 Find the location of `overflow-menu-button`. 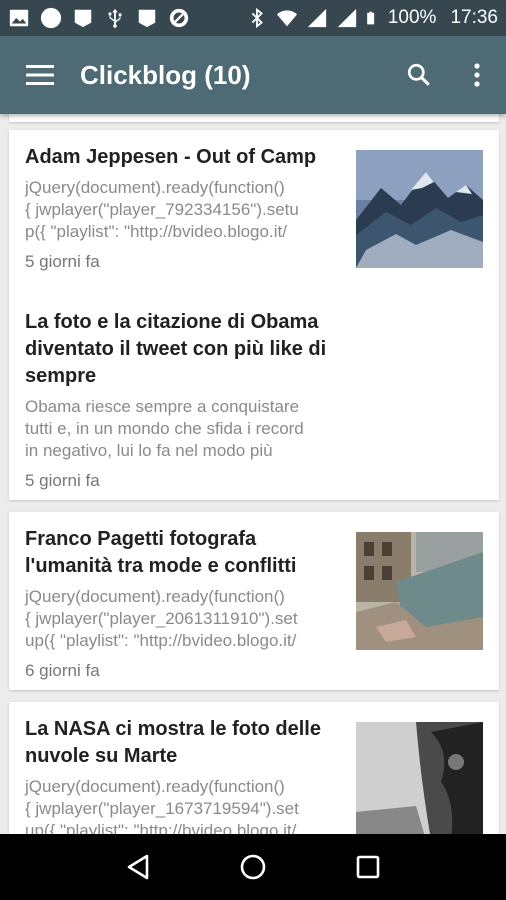

overflow-menu-button is located at coordinates (477, 75).